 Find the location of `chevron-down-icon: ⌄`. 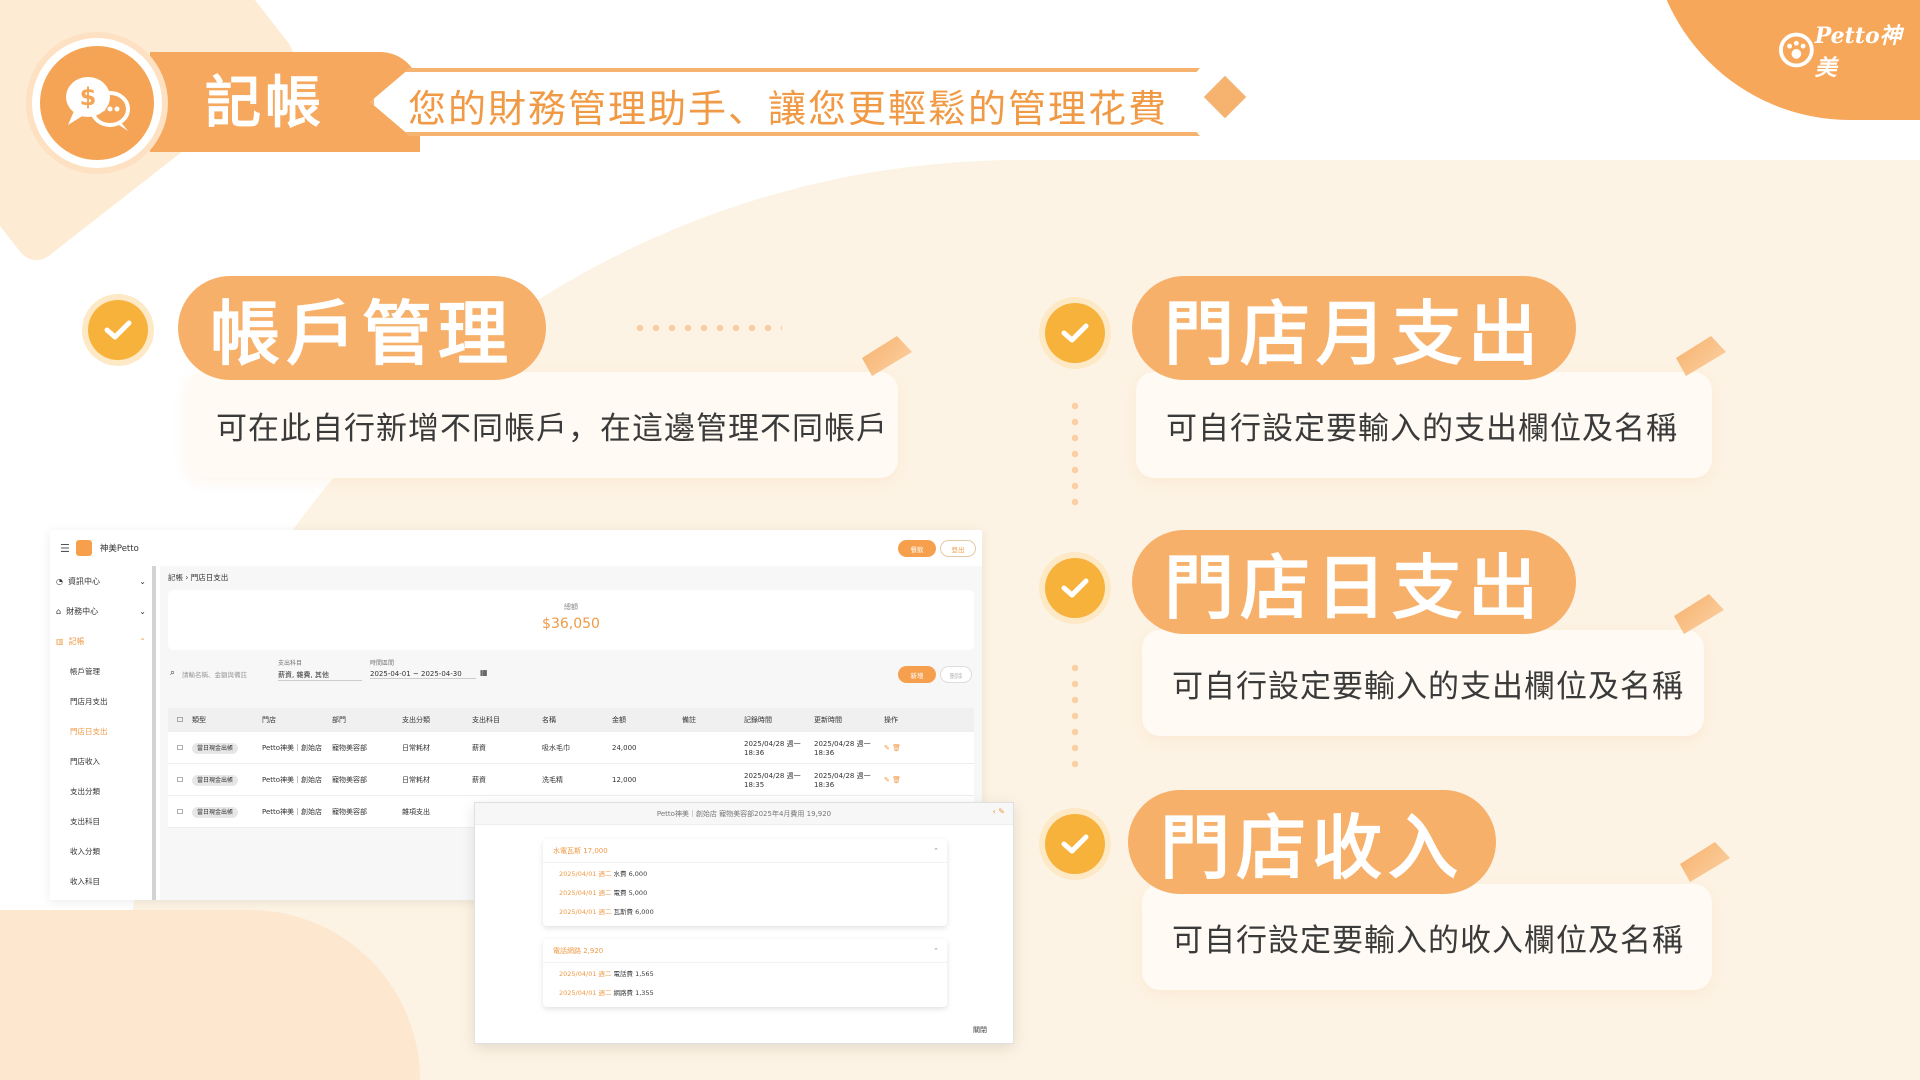

chevron-down-icon: ⌄ is located at coordinates (142, 581).